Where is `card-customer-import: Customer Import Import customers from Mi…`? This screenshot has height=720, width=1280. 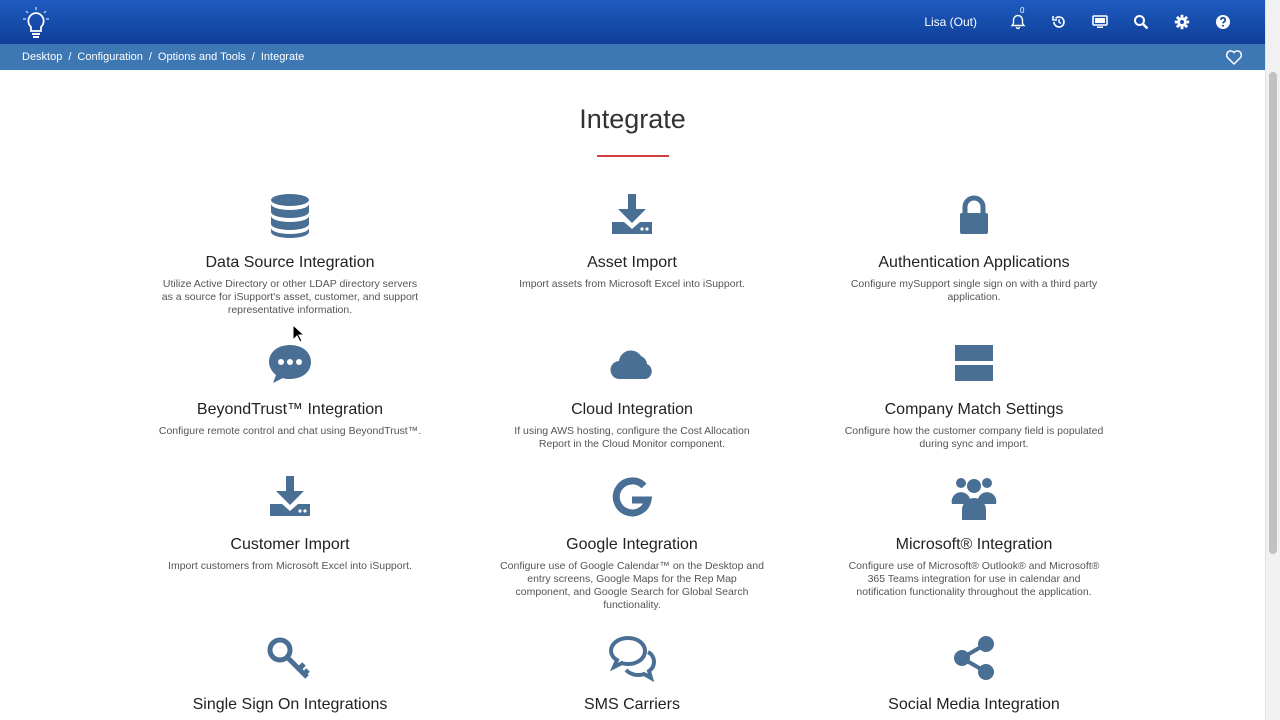
card-customer-import: Customer Import Import customers from Mi… is located at coordinates (290, 523).